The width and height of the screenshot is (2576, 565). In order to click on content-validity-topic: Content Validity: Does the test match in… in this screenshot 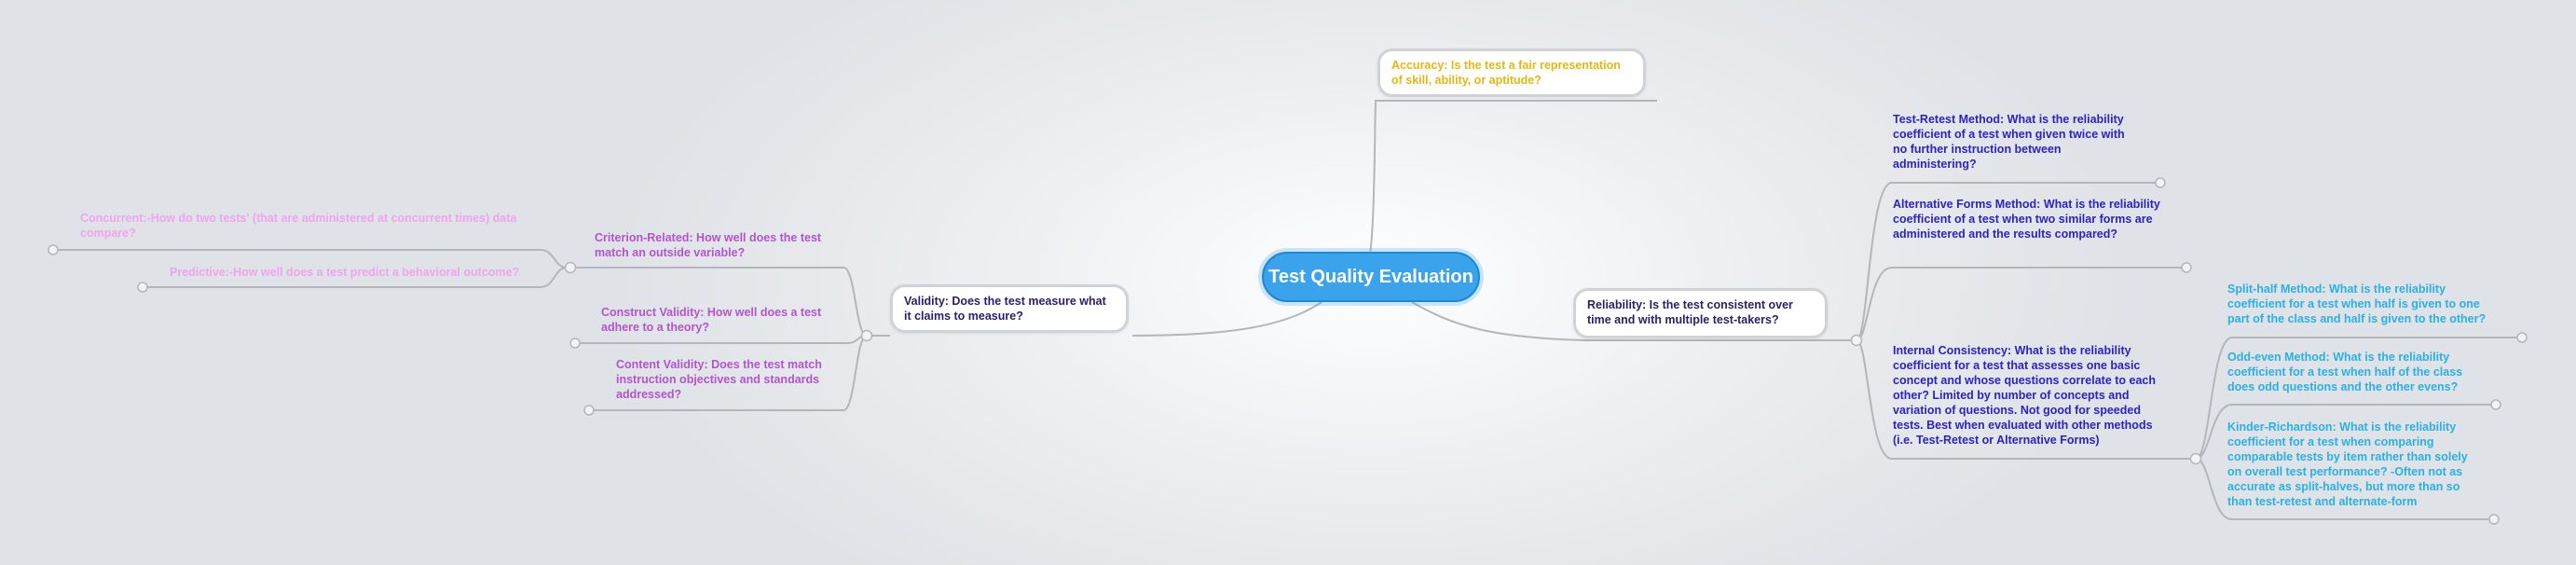, I will do `click(732, 379)`.